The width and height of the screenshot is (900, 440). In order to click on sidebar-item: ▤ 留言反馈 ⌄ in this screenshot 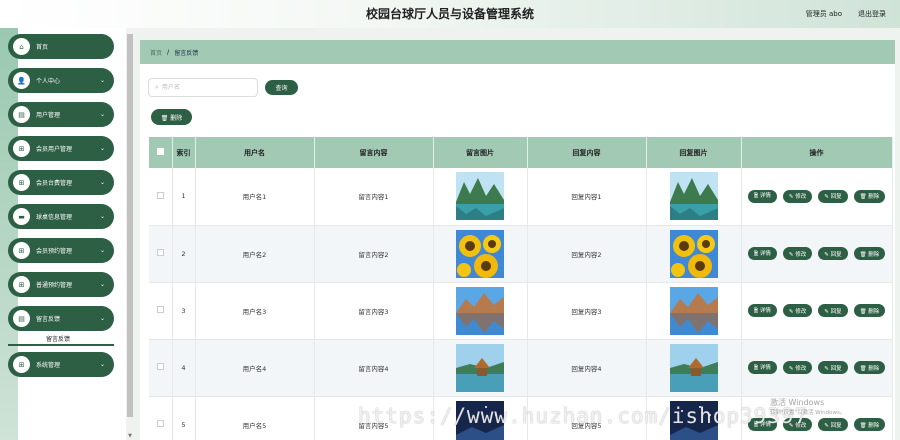, I will do `click(61, 318)`.